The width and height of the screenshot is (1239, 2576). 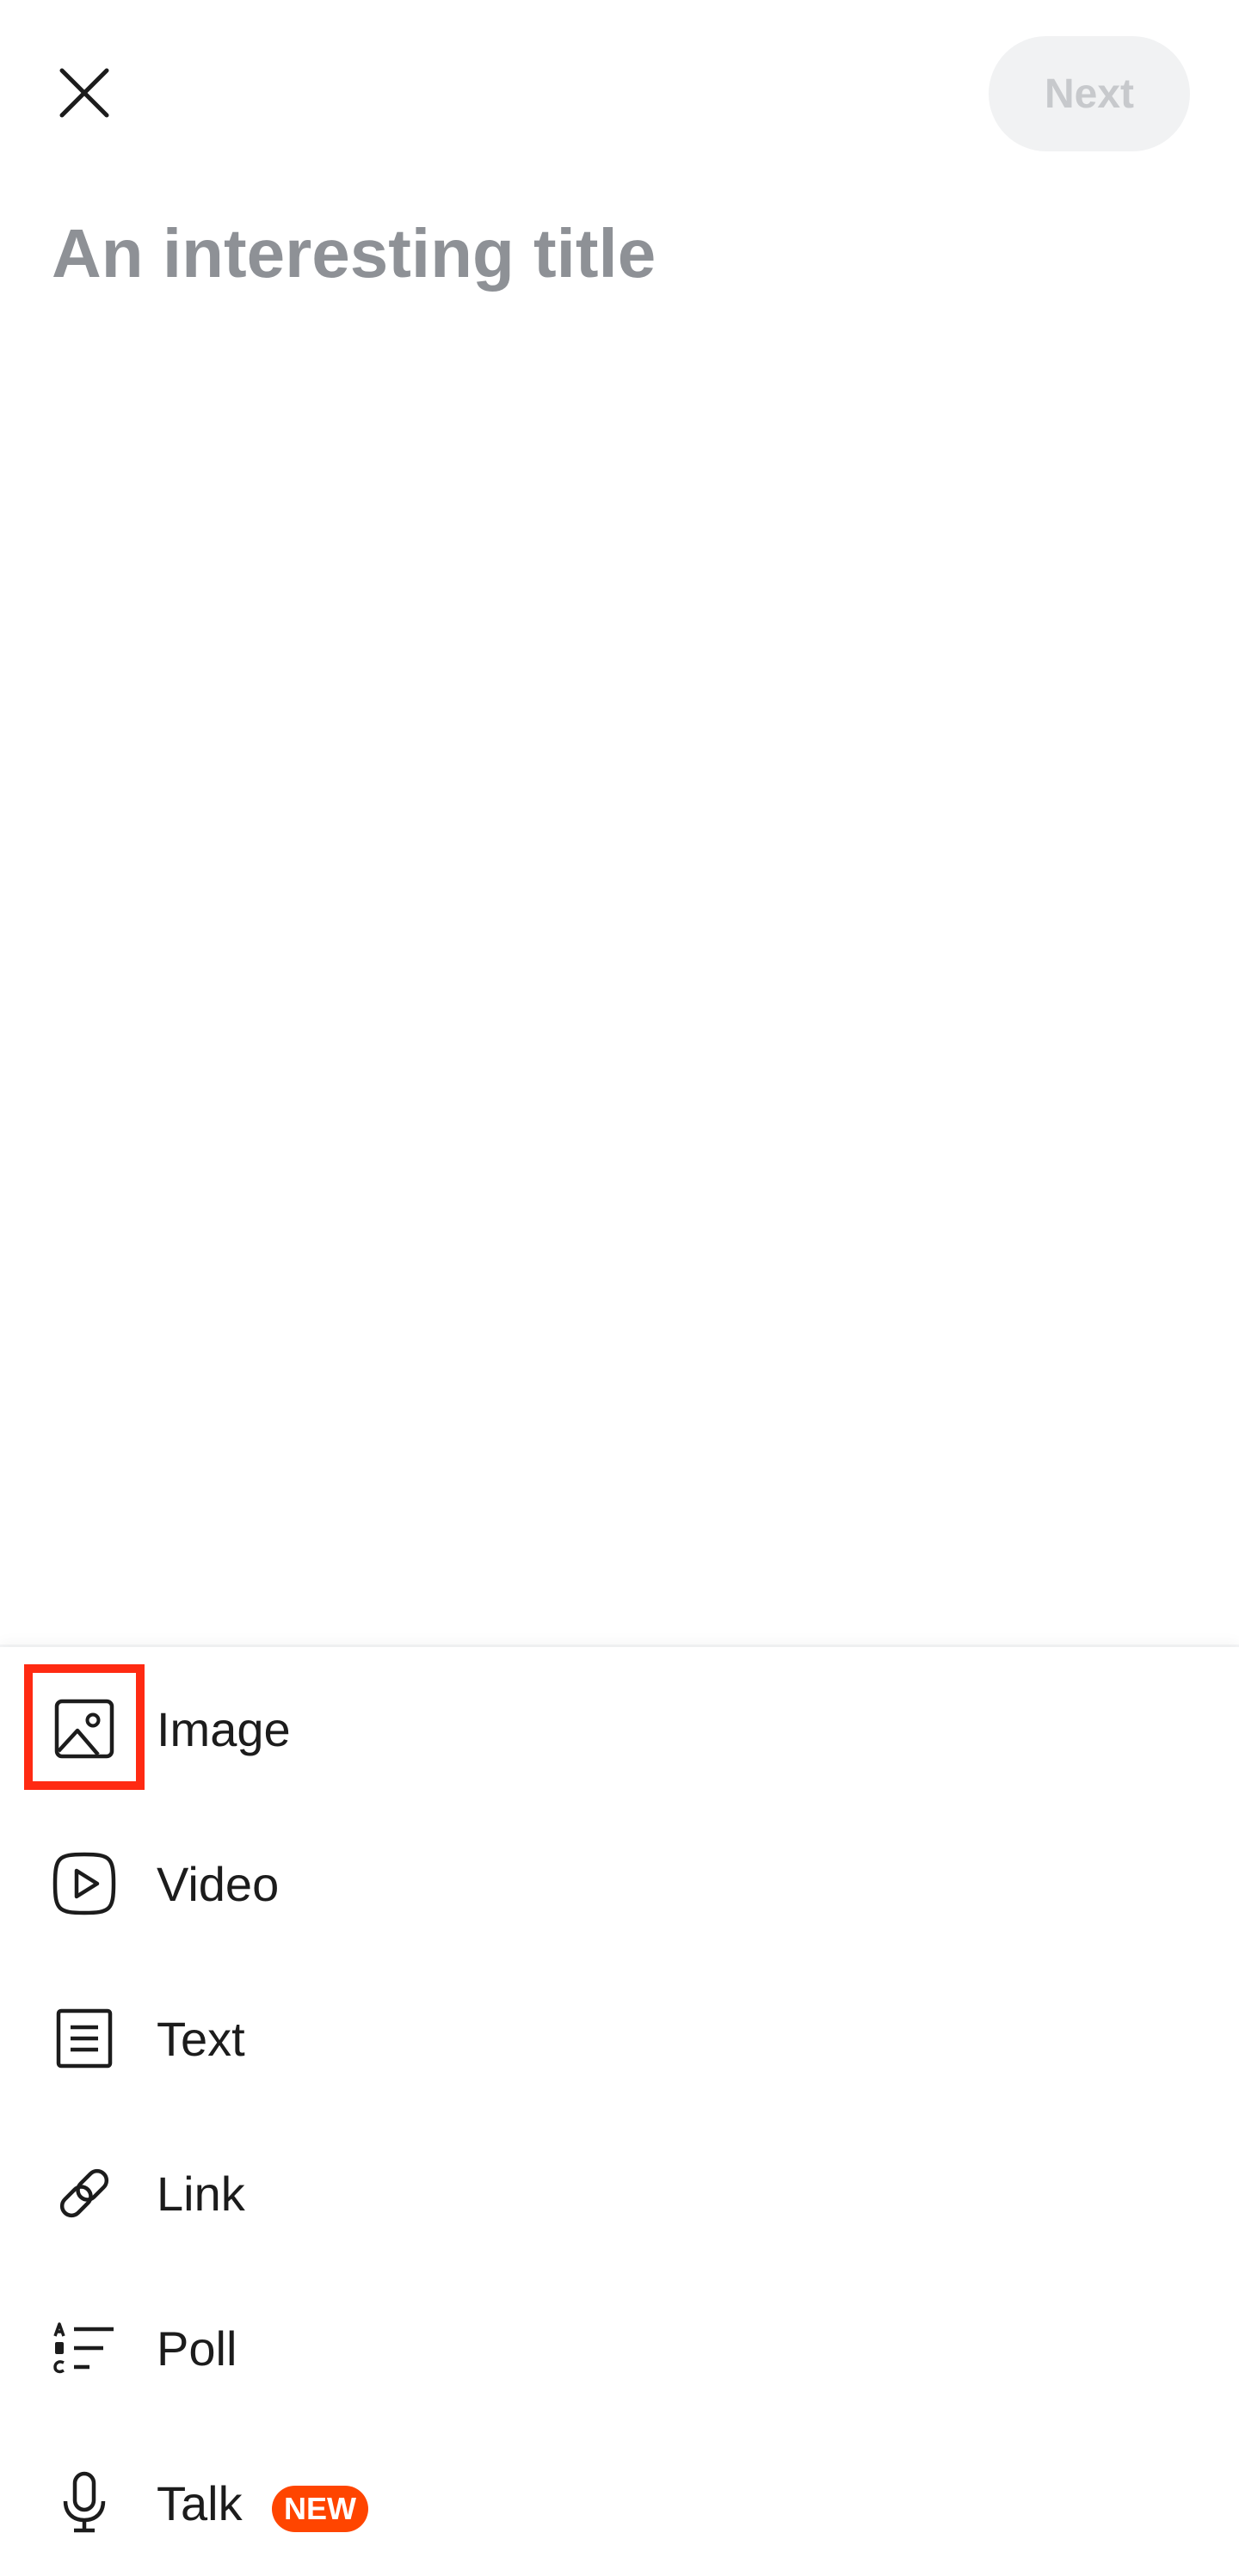 What do you see at coordinates (84, 2038) in the screenshot?
I see `text-icon` at bounding box center [84, 2038].